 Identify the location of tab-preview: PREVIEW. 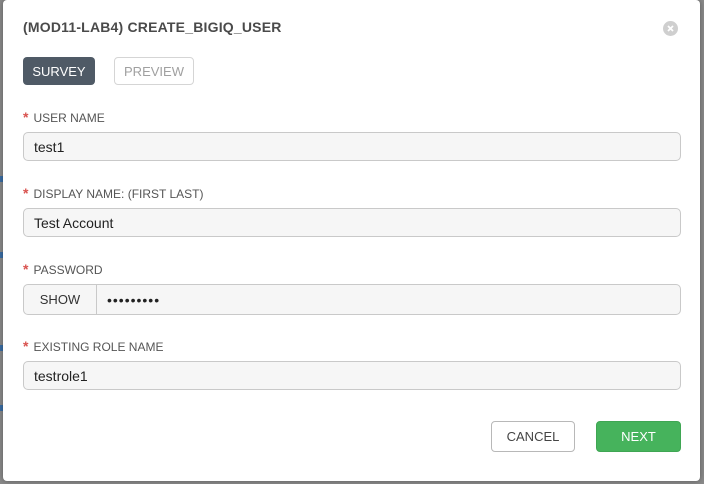
(154, 71).